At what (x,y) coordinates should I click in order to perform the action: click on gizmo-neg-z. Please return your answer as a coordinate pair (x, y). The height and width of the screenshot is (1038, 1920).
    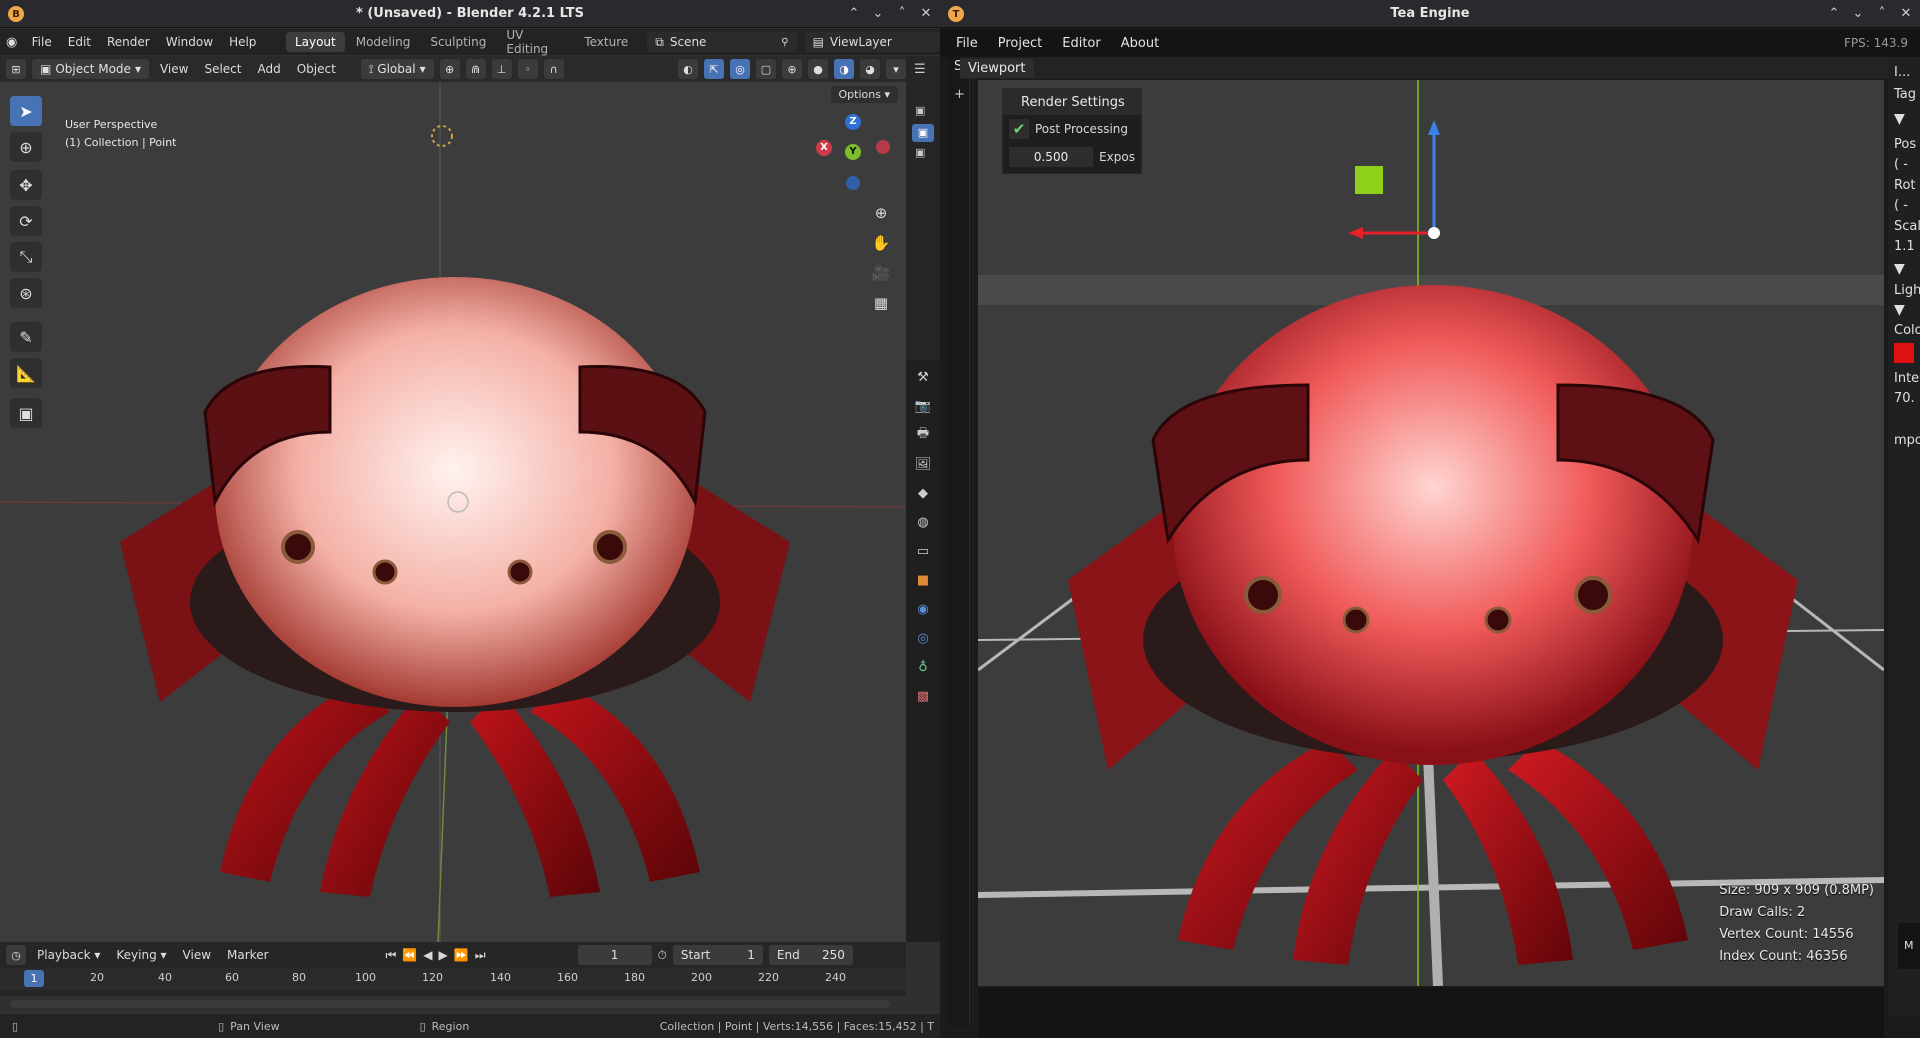
    Looking at the image, I should click on (853, 183).